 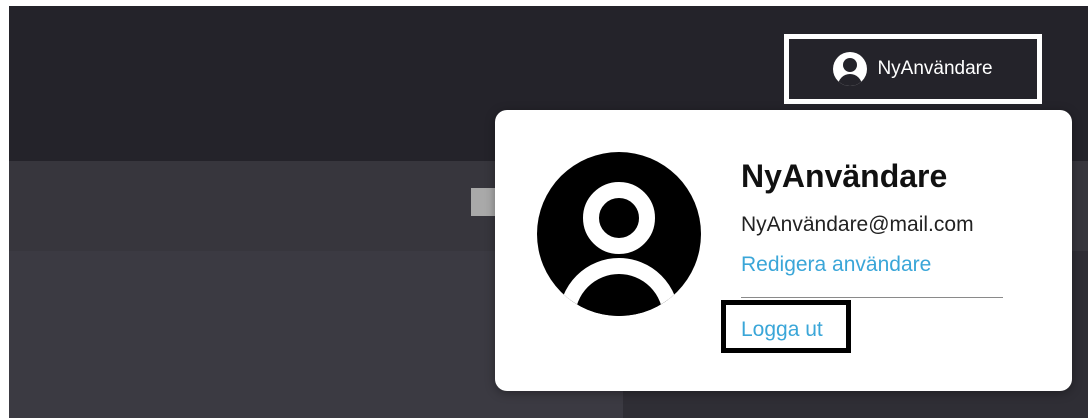 I want to click on user-circle-icon, so click(x=850, y=69).